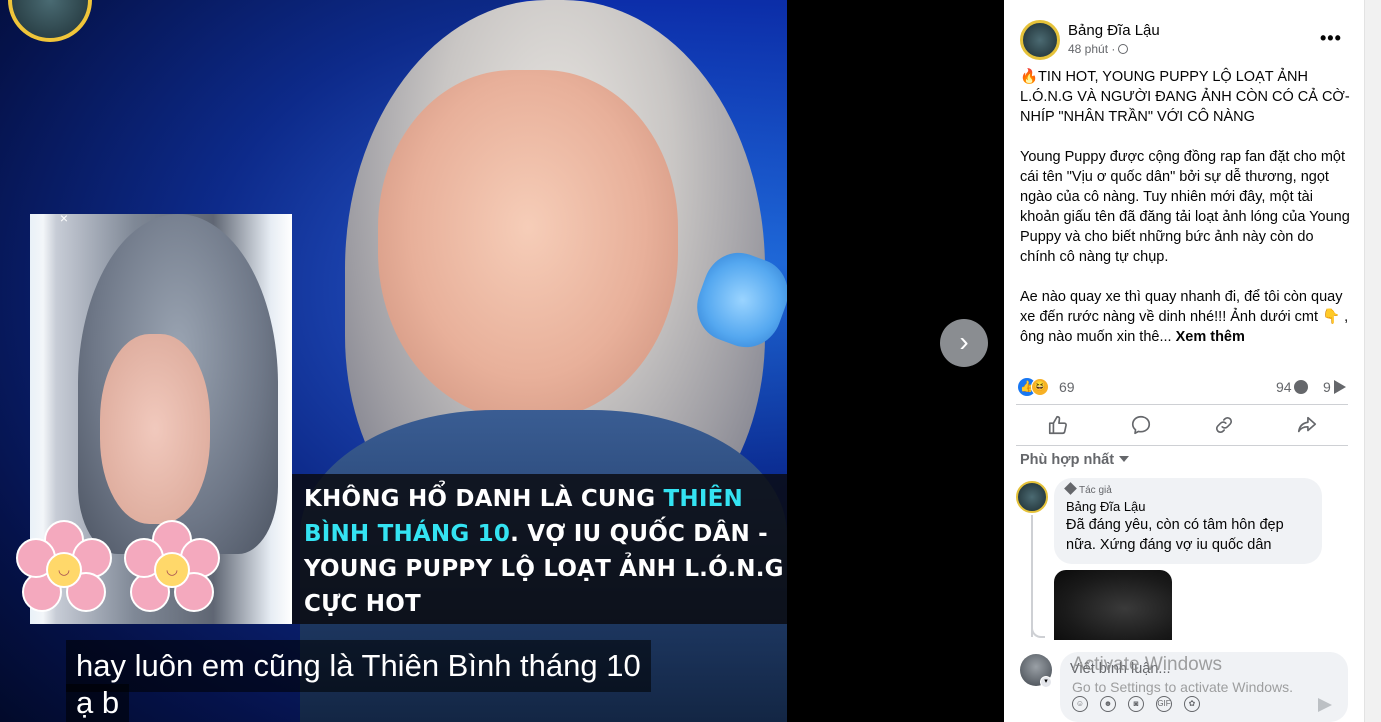  What do you see at coordinates (536, 534) in the screenshot?
I see `caption-line: BÌNH THÁNG 10. VỢ IU QUỐC DÂN -` at bounding box center [536, 534].